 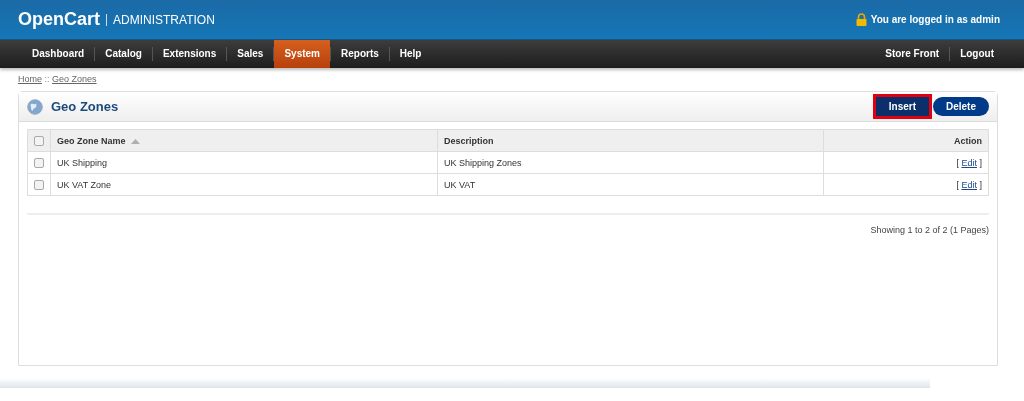 What do you see at coordinates (410, 54) in the screenshot?
I see `menu-item: Help` at bounding box center [410, 54].